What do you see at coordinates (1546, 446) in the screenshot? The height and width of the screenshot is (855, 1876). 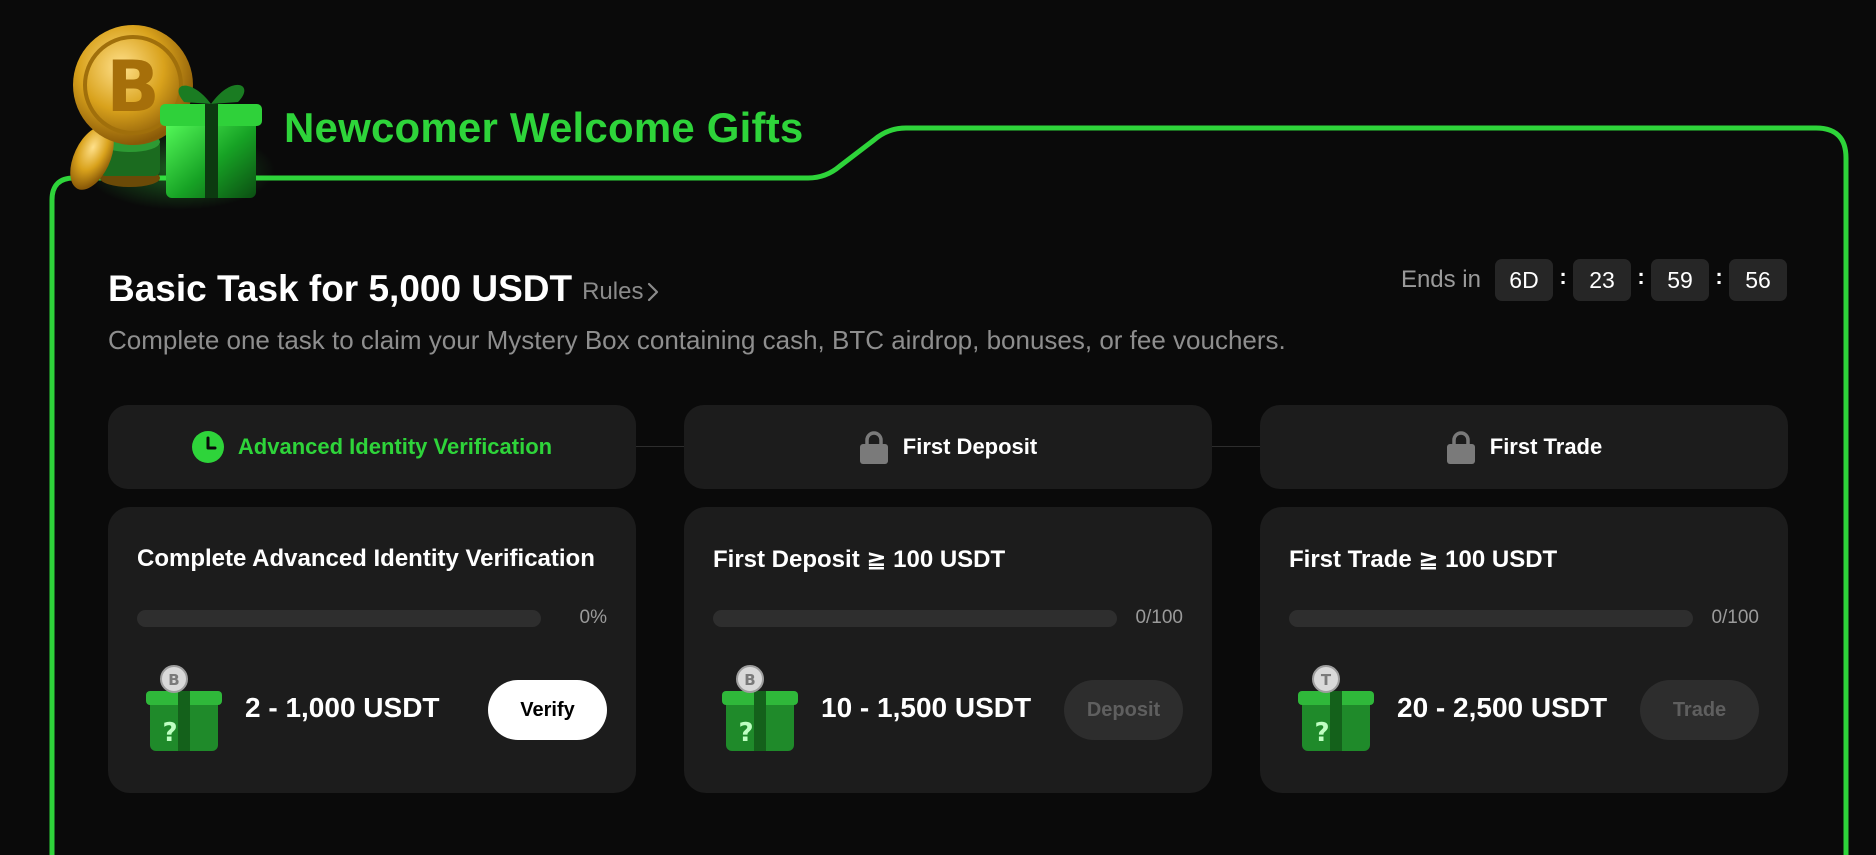 I see `step-label: First Trade` at bounding box center [1546, 446].